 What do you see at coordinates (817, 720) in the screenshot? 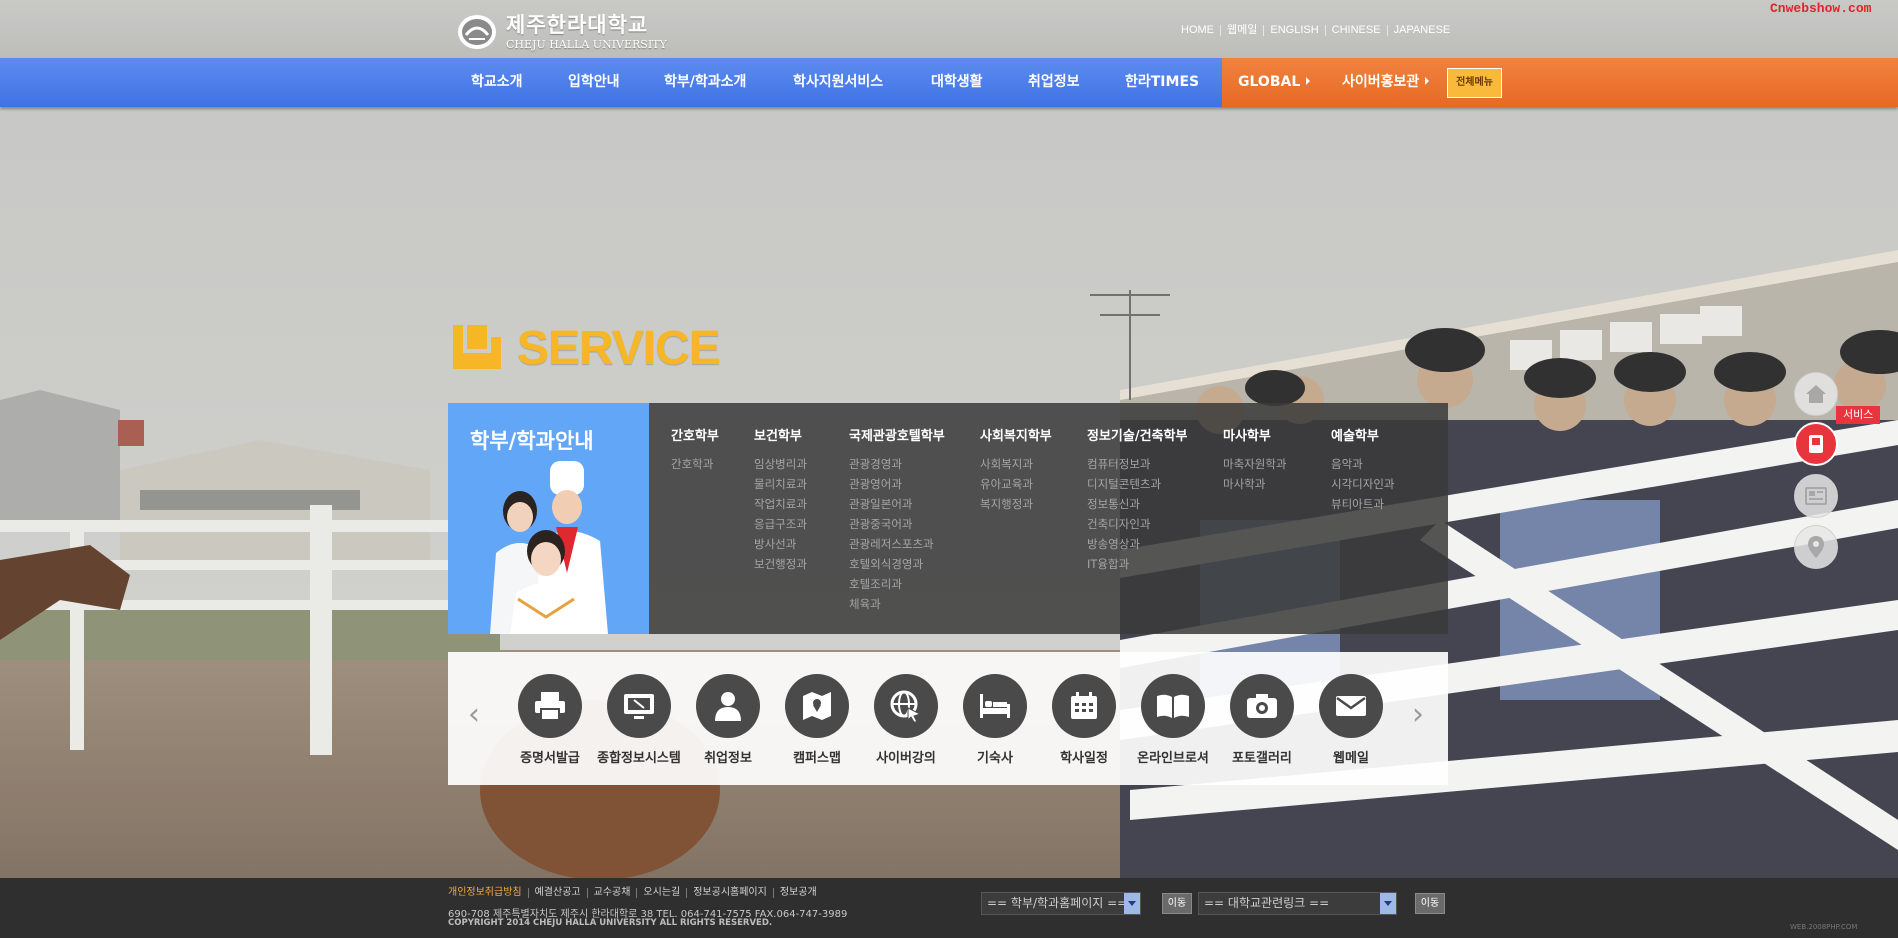
I see `quick-link-campus-map: 캠퍼스맵` at bounding box center [817, 720].